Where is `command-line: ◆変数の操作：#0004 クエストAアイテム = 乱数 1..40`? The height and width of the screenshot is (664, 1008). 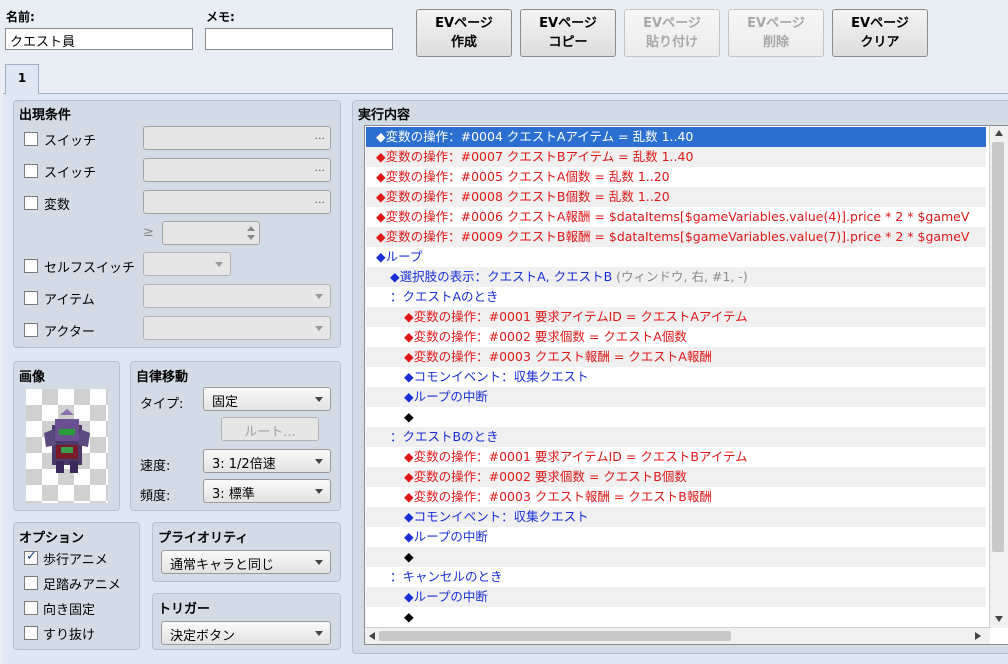 command-line: ◆変数の操作：#0004 クエストAアイテム = 乱数 1..40 is located at coordinates (676, 137).